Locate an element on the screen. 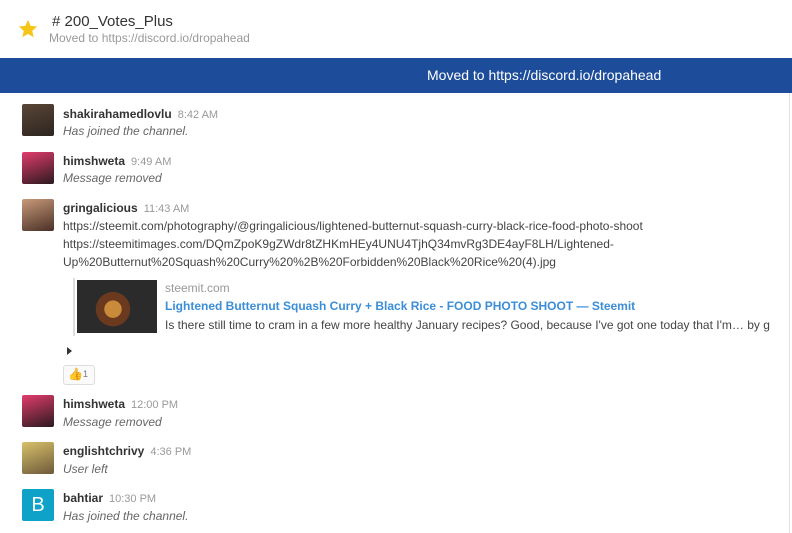 The width and height of the screenshot is (792, 533). embed-thumbnail is located at coordinates (117, 306).